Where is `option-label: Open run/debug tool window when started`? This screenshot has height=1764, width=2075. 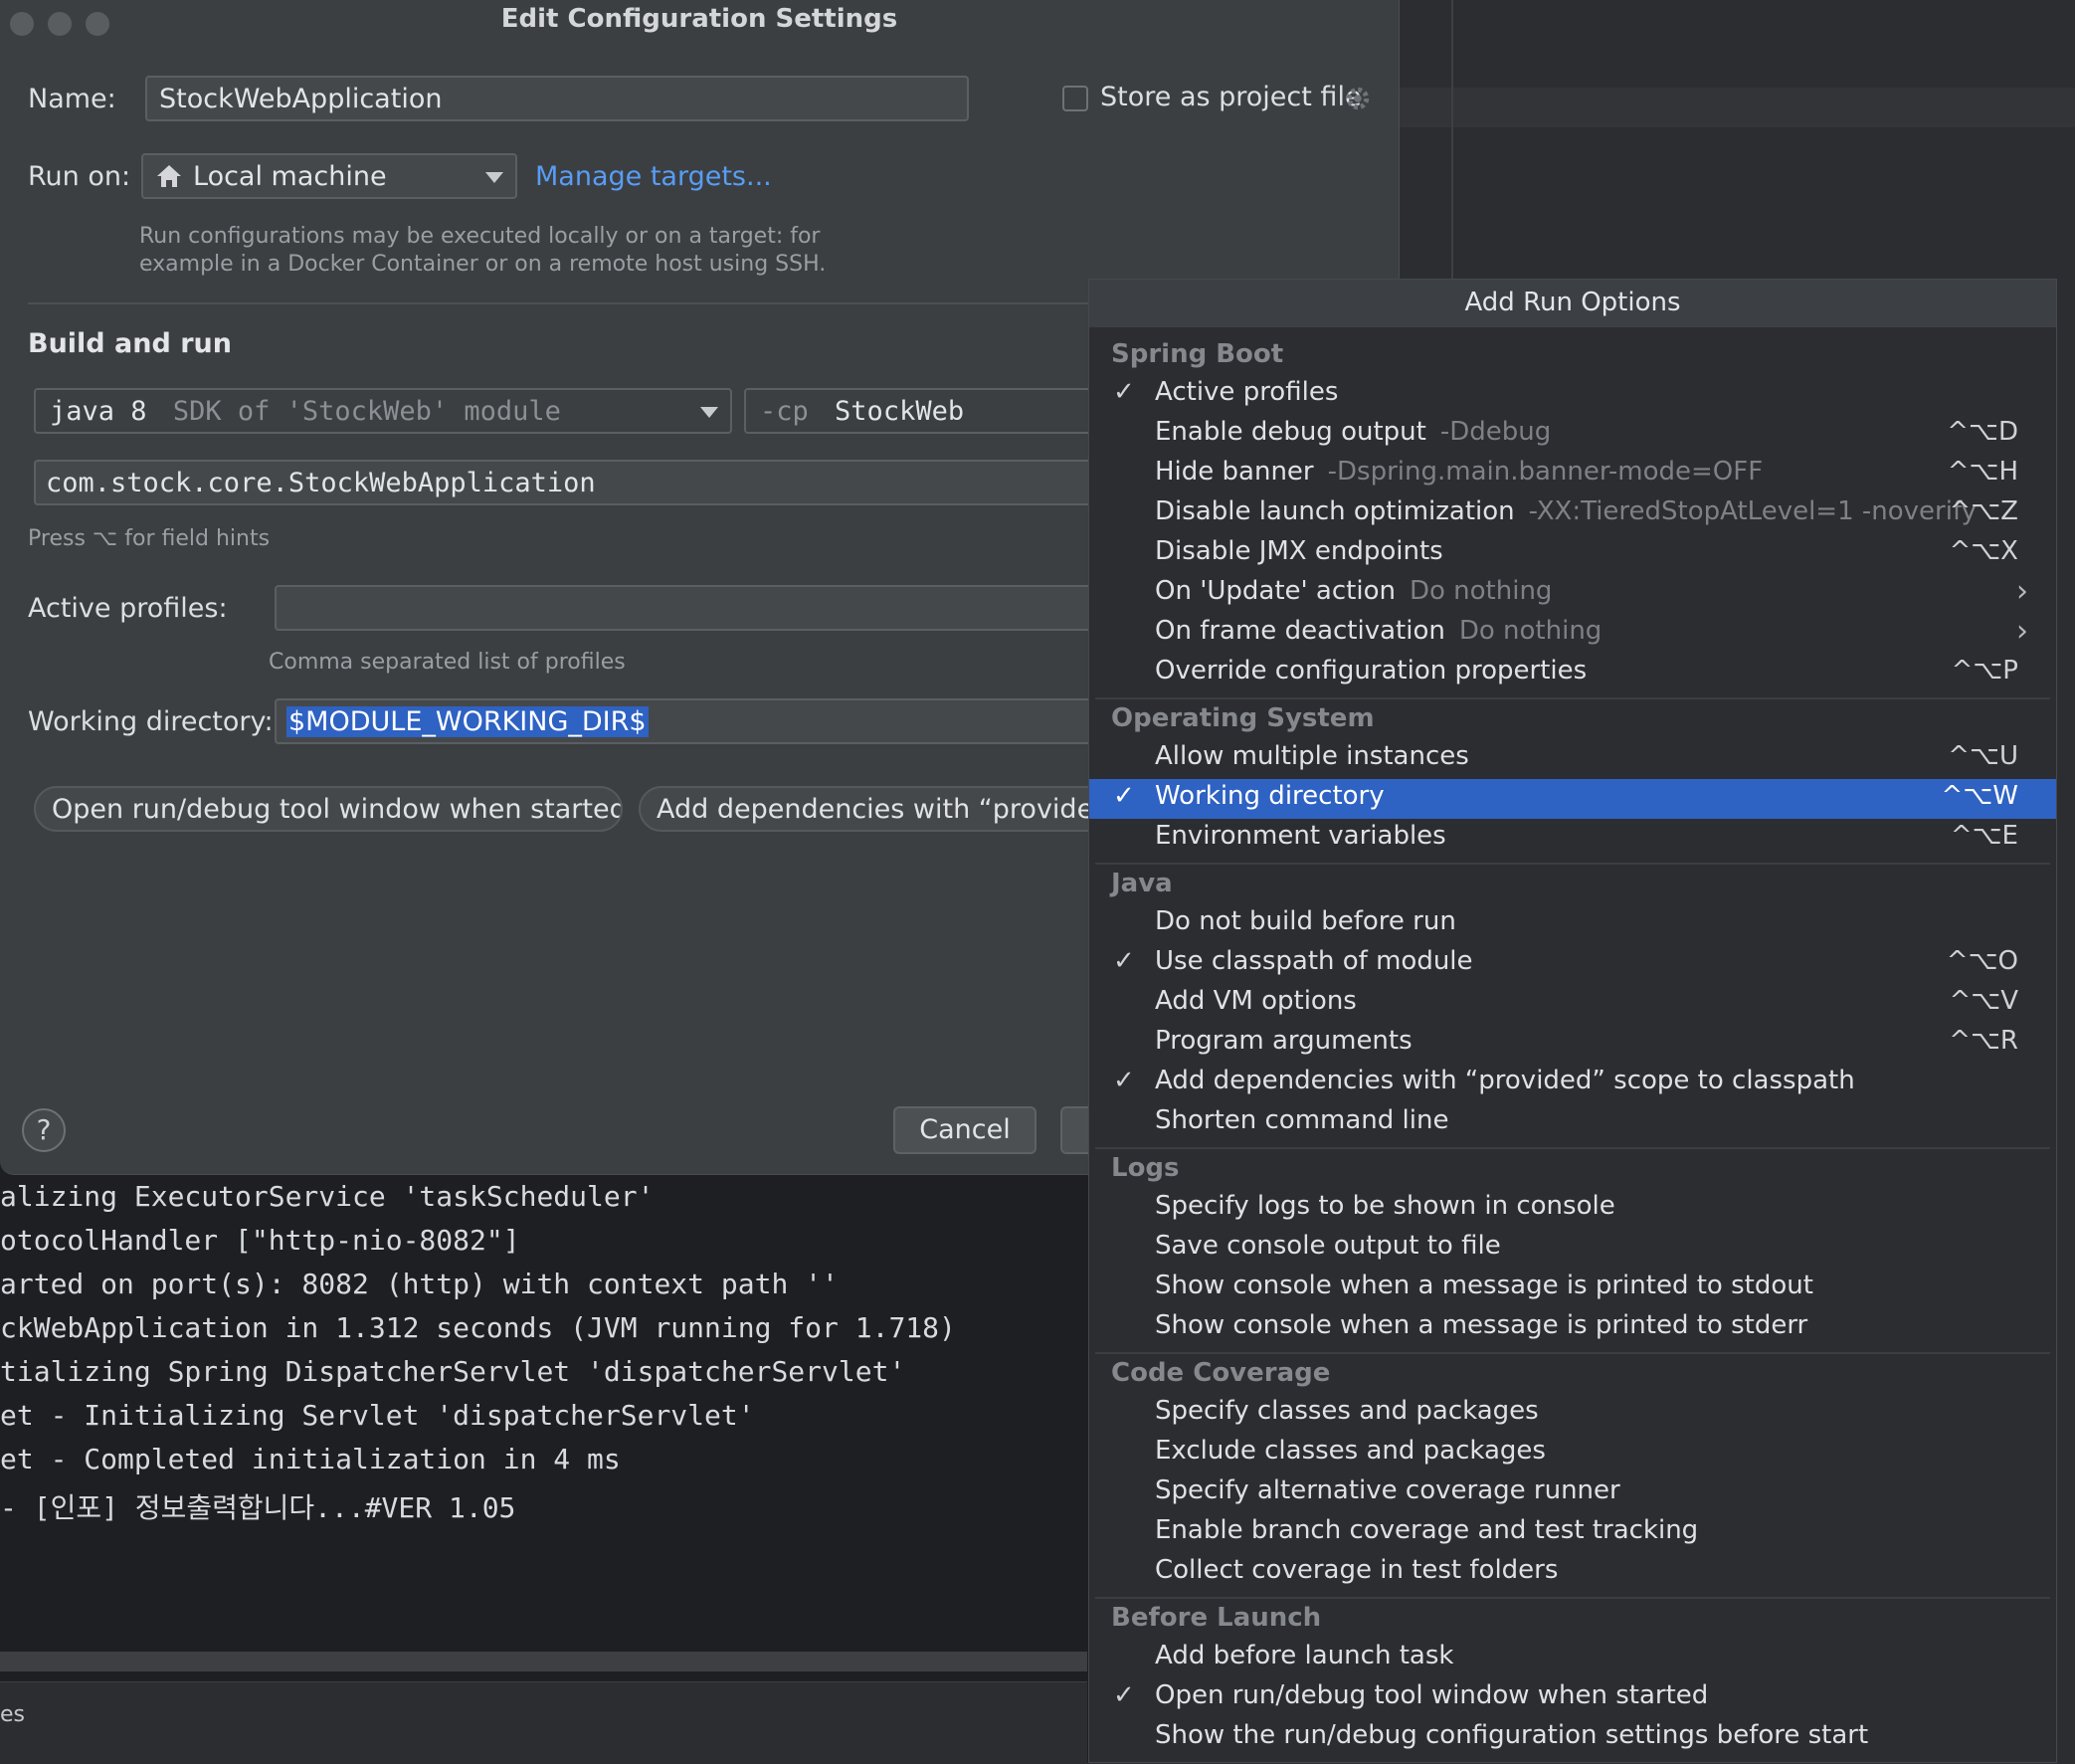
option-label: Open run/debug tool window when started is located at coordinates (1432, 1695).